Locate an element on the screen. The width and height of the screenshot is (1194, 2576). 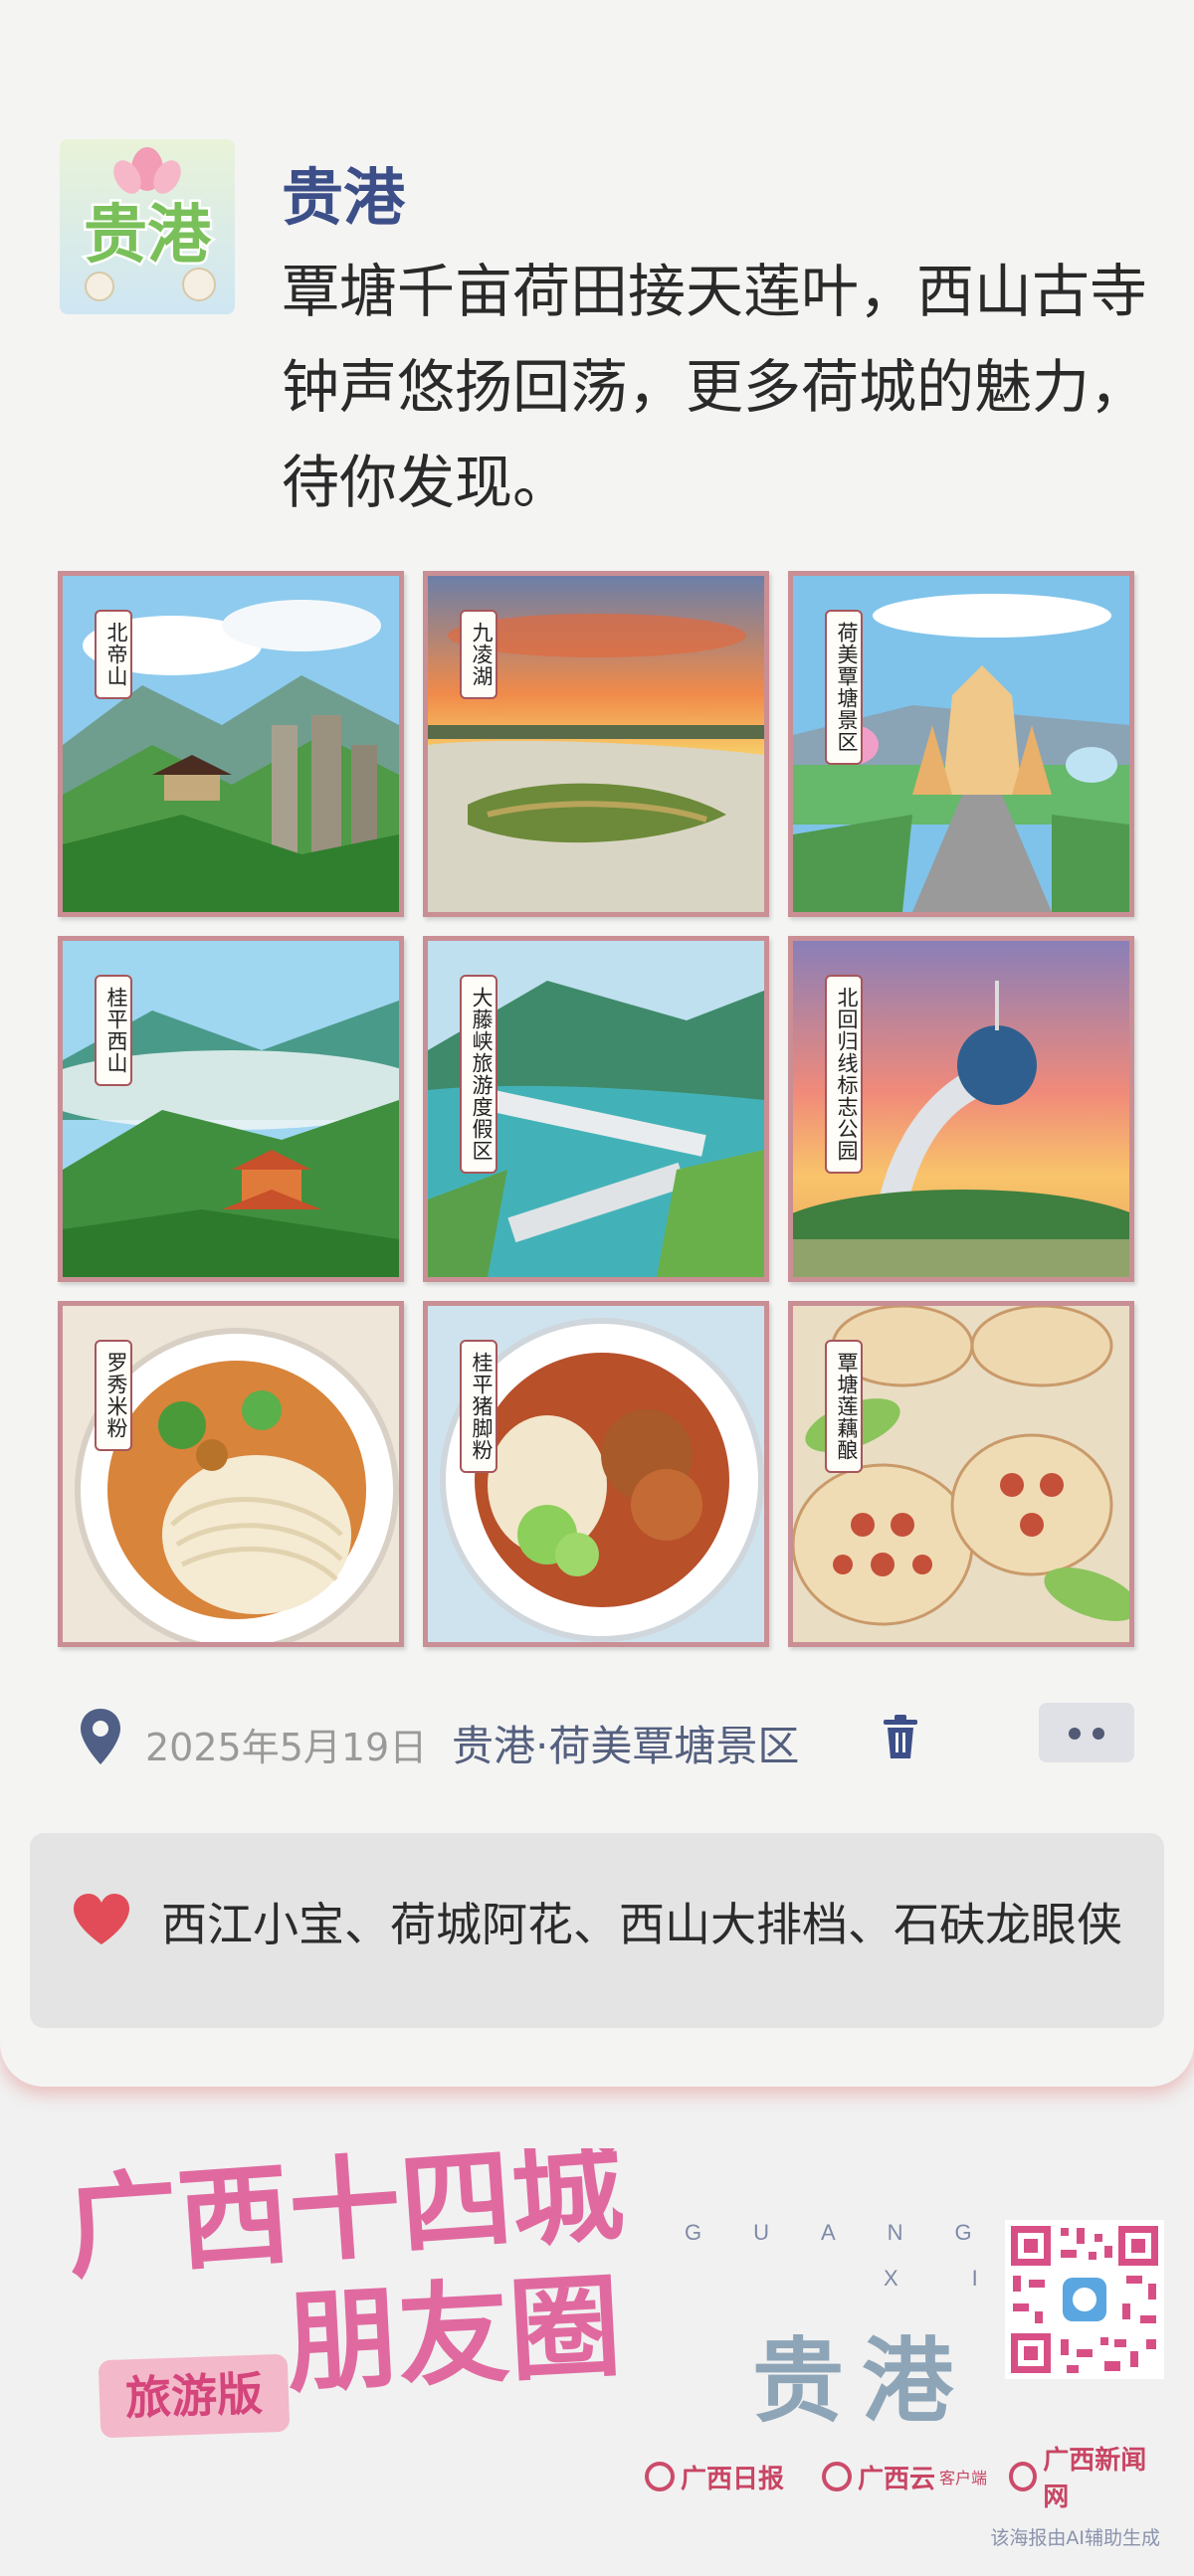
post-date: 2025年5月19日 is located at coordinates (286, 1747).